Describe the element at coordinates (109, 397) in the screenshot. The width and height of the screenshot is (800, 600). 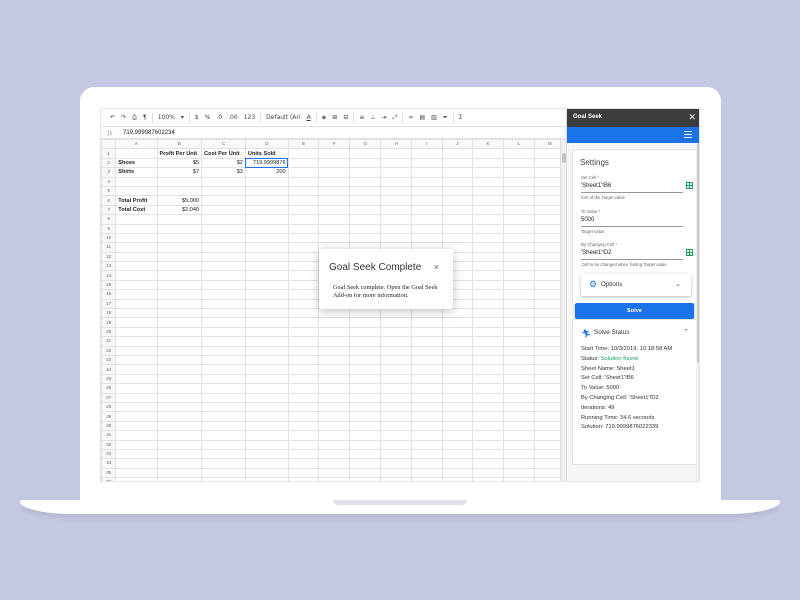
I see `row-header: 27` at that location.